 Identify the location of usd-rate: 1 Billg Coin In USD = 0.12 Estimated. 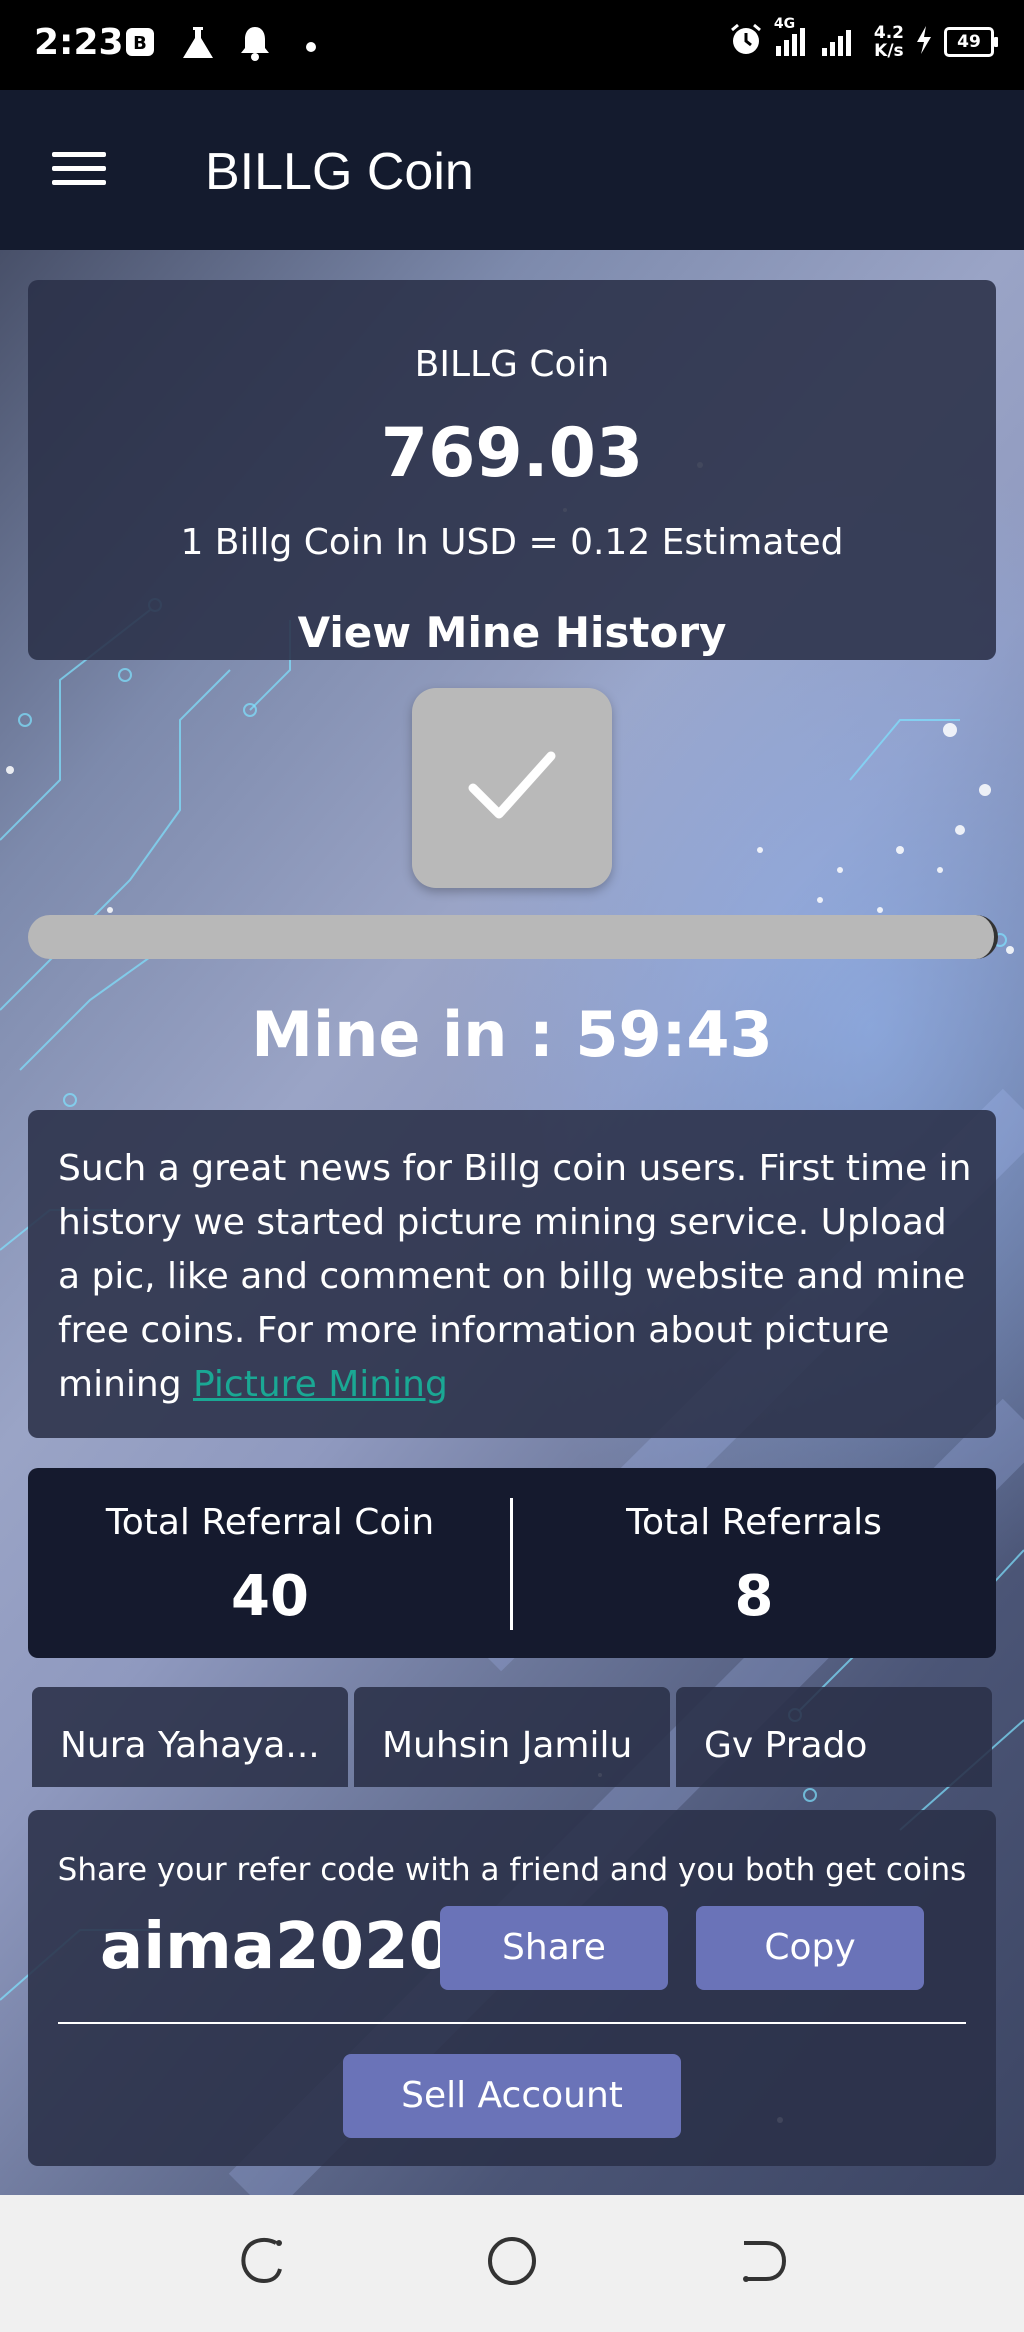
(512, 542).